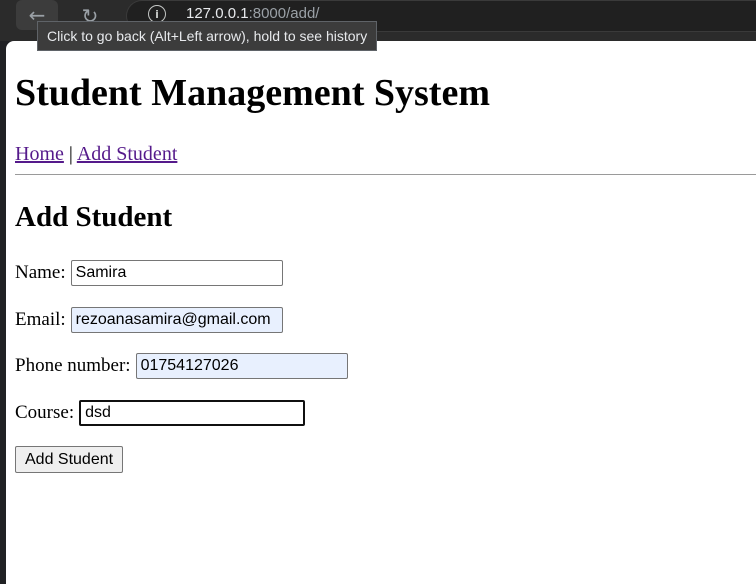 The image size is (756, 584). I want to click on email-row: Email:, so click(149, 320).